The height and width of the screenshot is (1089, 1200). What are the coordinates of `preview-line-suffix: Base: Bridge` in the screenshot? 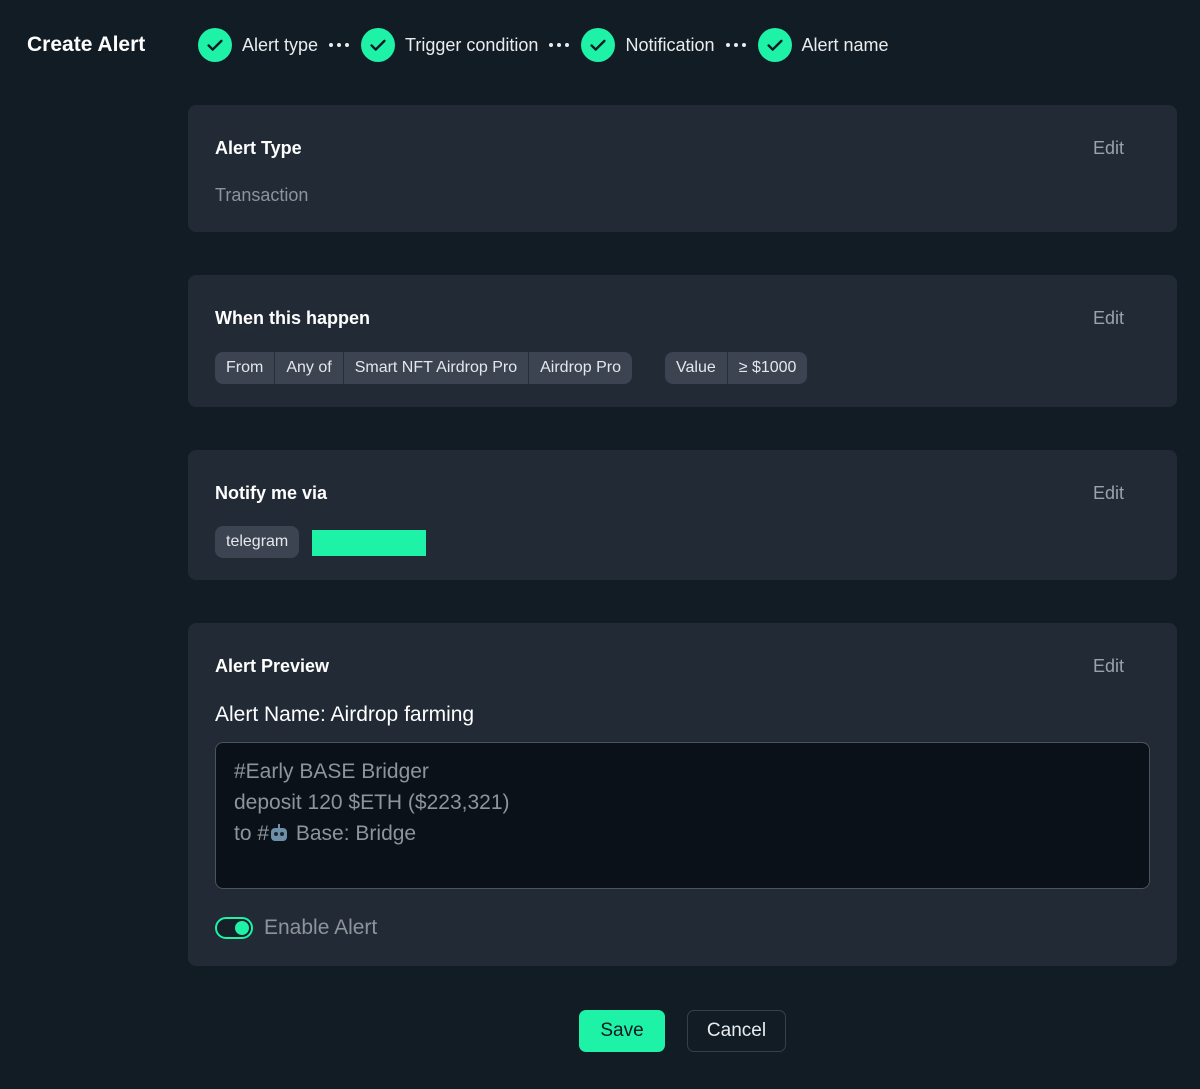 It's located at (353, 833).